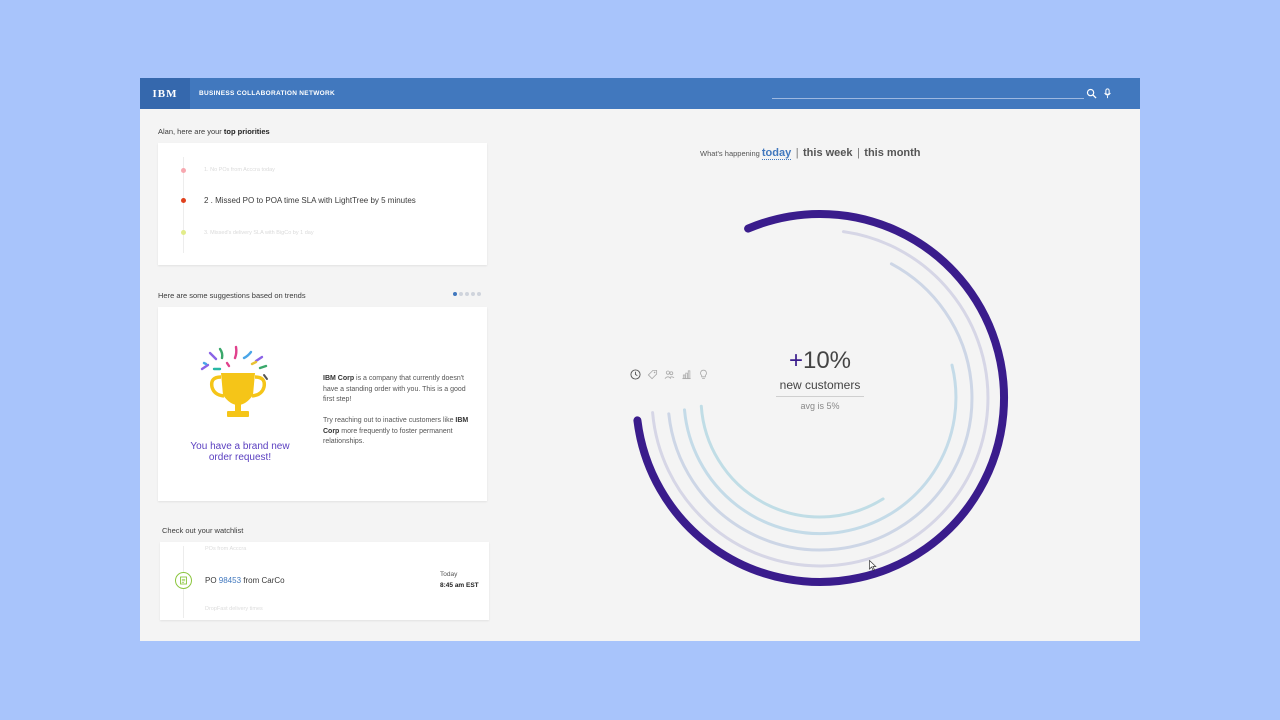 Image resolution: width=1280 pixels, height=720 pixels. I want to click on priority-dot-active, so click(183, 200).